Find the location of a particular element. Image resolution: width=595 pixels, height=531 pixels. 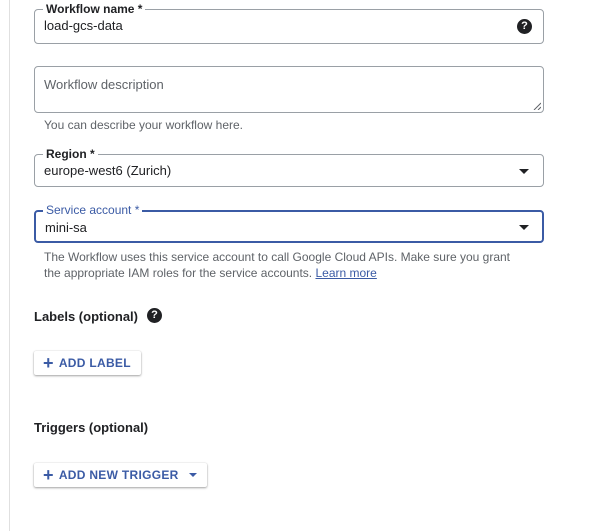

region-value: europe-west6 (Zurich) is located at coordinates (108, 170).